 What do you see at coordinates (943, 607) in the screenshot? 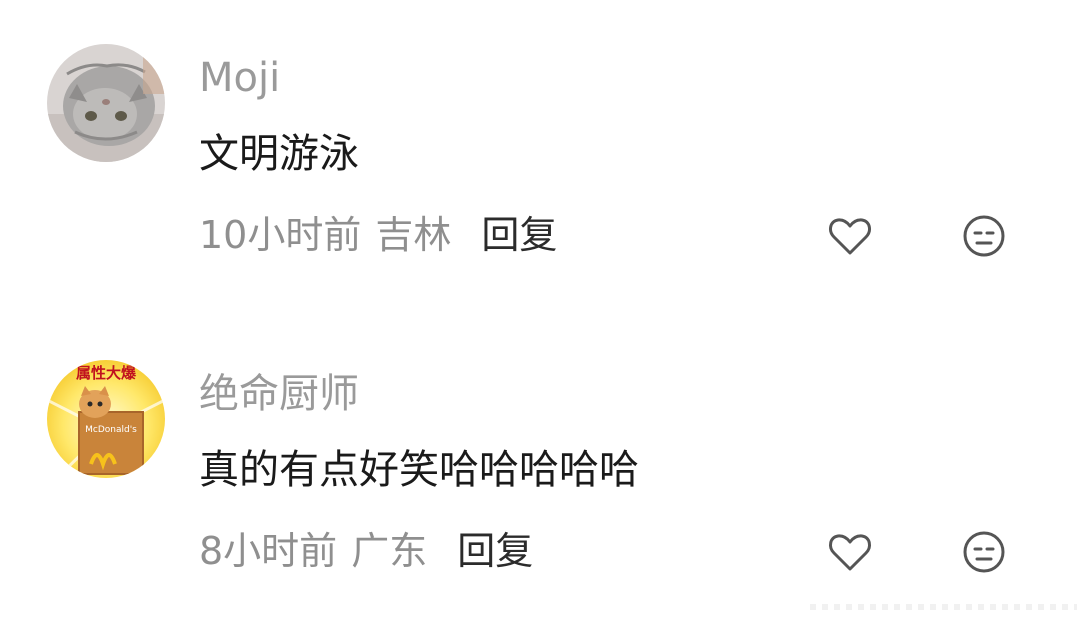
I see `watermark-strip` at bounding box center [943, 607].